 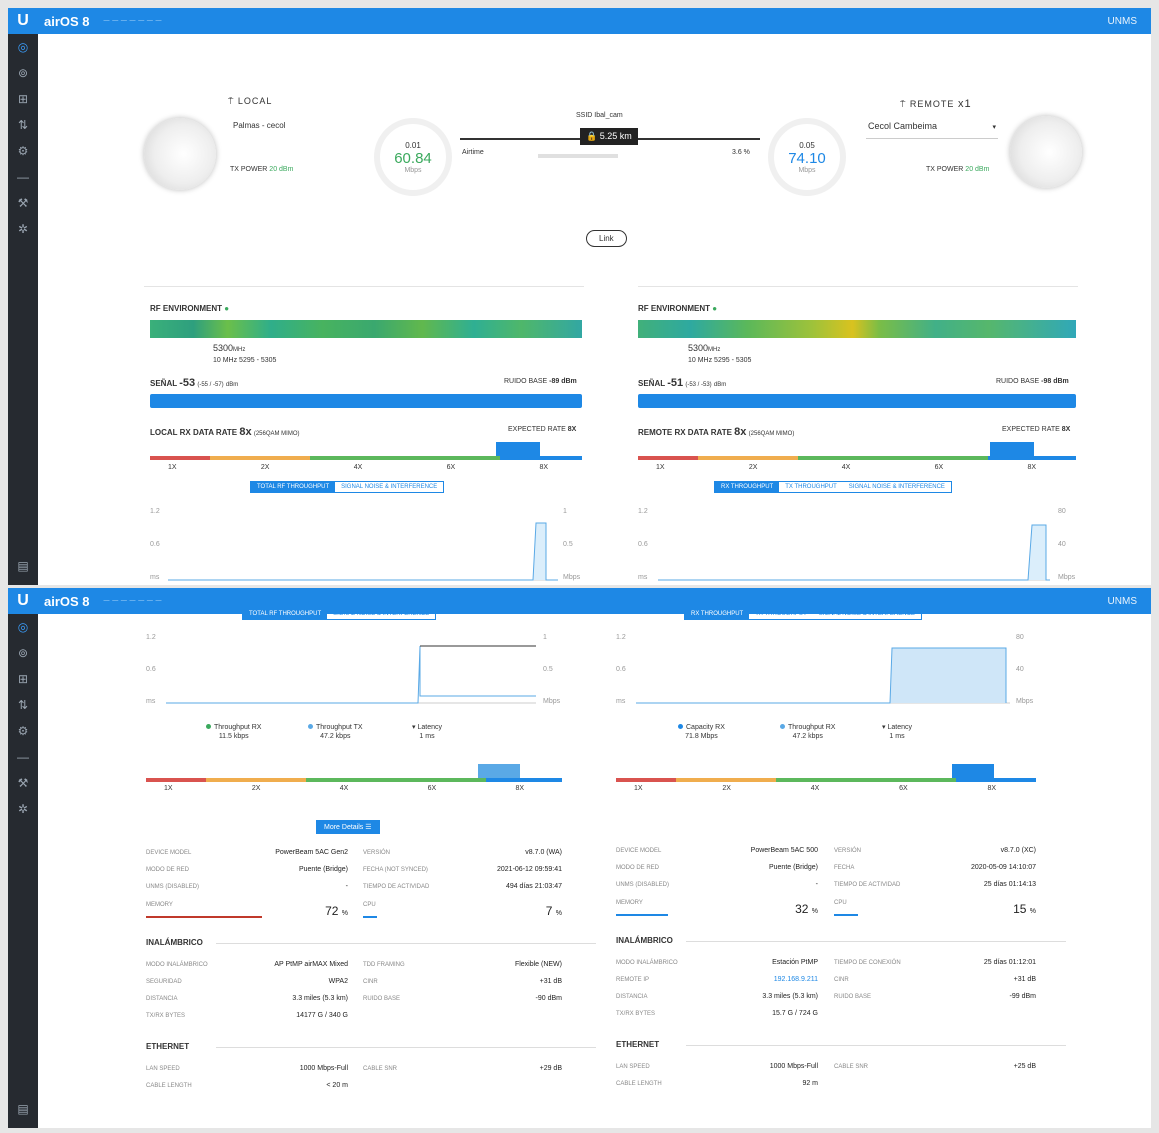 I want to click on remote-gauge-unit: Mbps, so click(x=807, y=170).